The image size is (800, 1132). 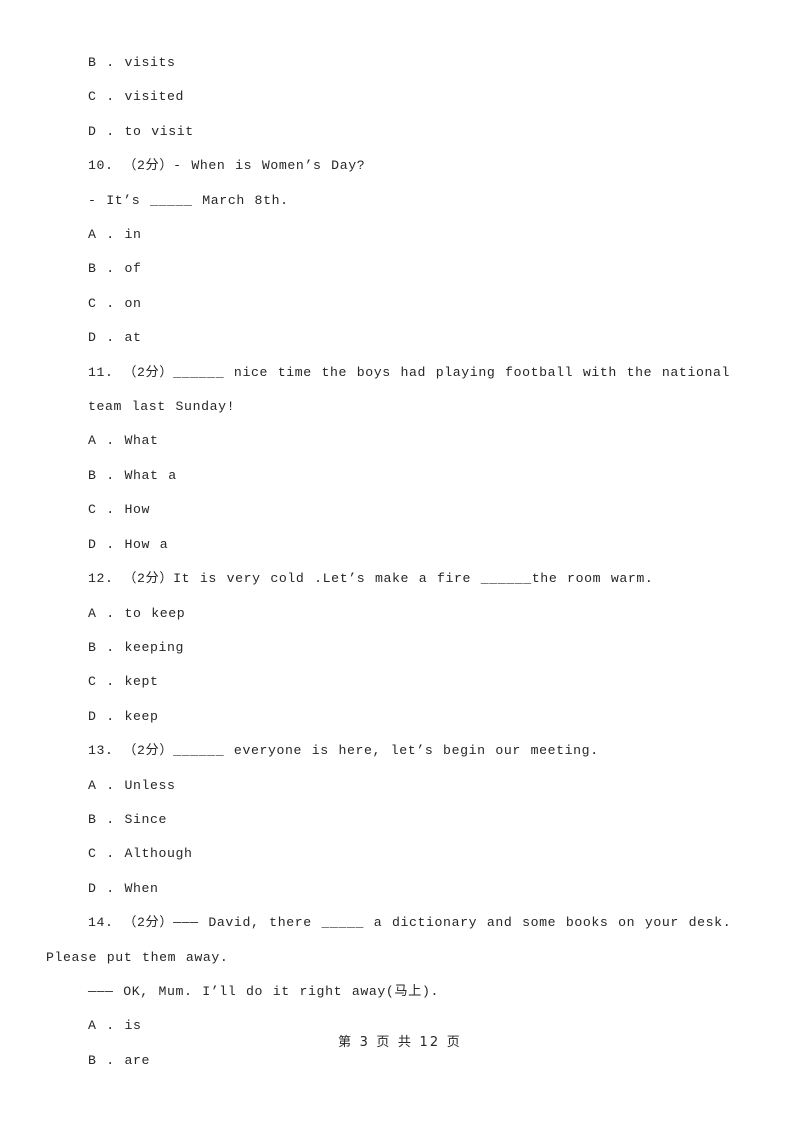 I want to click on answer-option: D . to visit, so click(x=401, y=132).